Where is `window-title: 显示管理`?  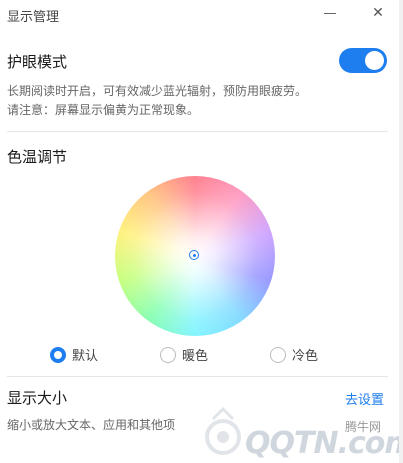
window-title: 显示管理 is located at coordinates (33, 17).